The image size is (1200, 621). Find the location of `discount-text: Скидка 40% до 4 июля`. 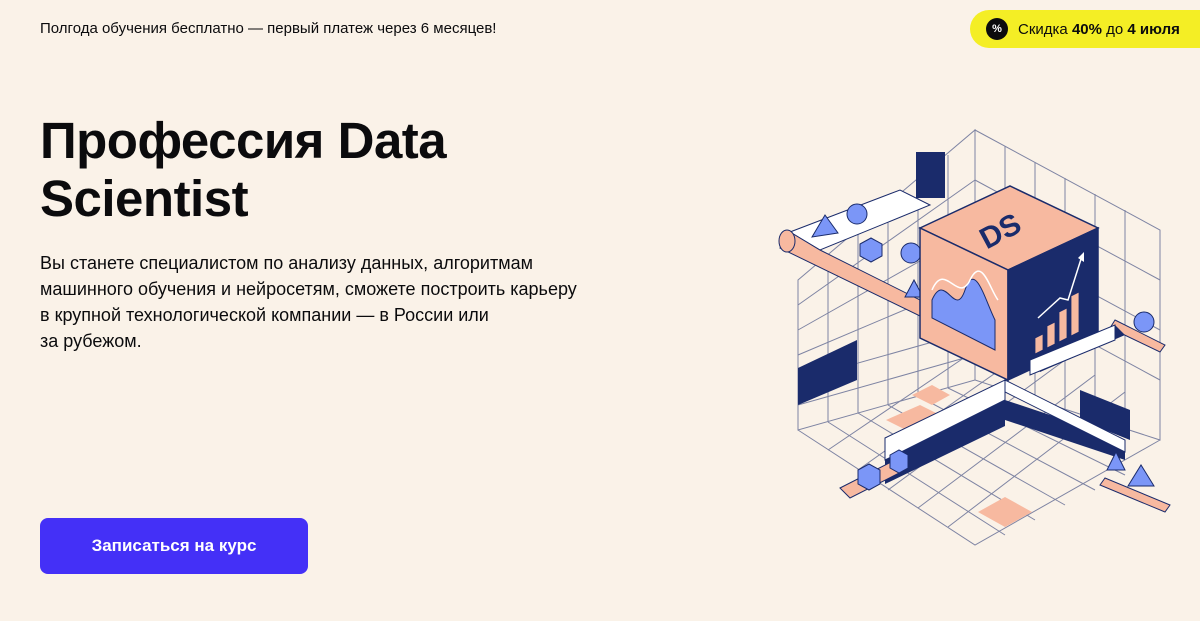

discount-text: Скидка 40% до 4 июля is located at coordinates (1099, 29).